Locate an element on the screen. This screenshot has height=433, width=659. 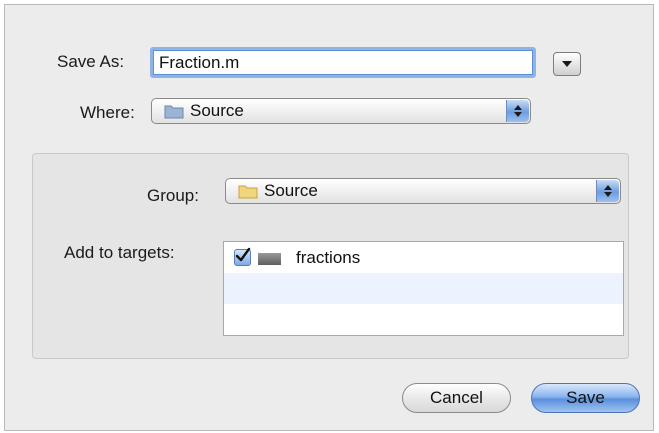
target-name: fractions is located at coordinates (328, 257).